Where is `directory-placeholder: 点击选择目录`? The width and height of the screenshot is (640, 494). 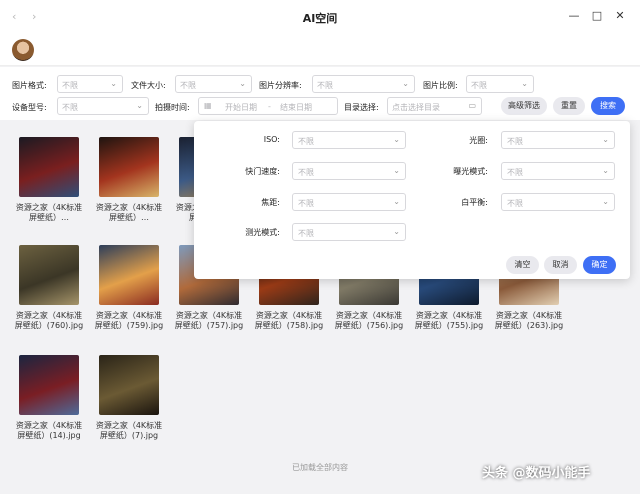 directory-placeholder: 点击选择目录 is located at coordinates (416, 107).